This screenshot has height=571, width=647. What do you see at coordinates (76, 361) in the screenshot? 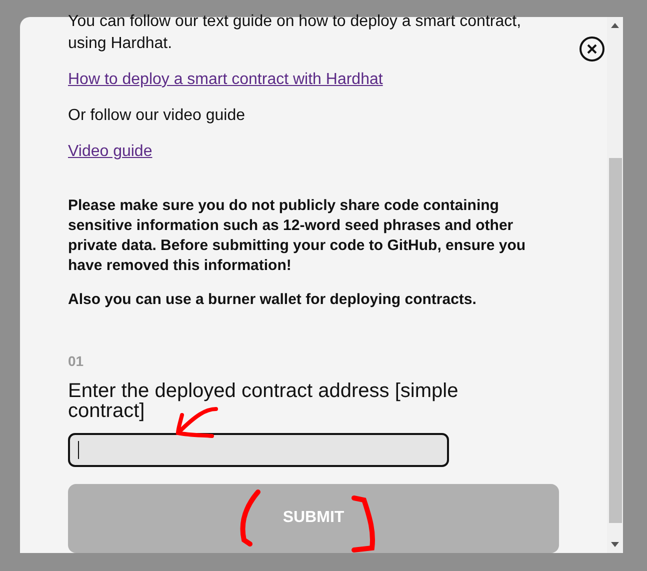
I see `question-number: 01` at bounding box center [76, 361].